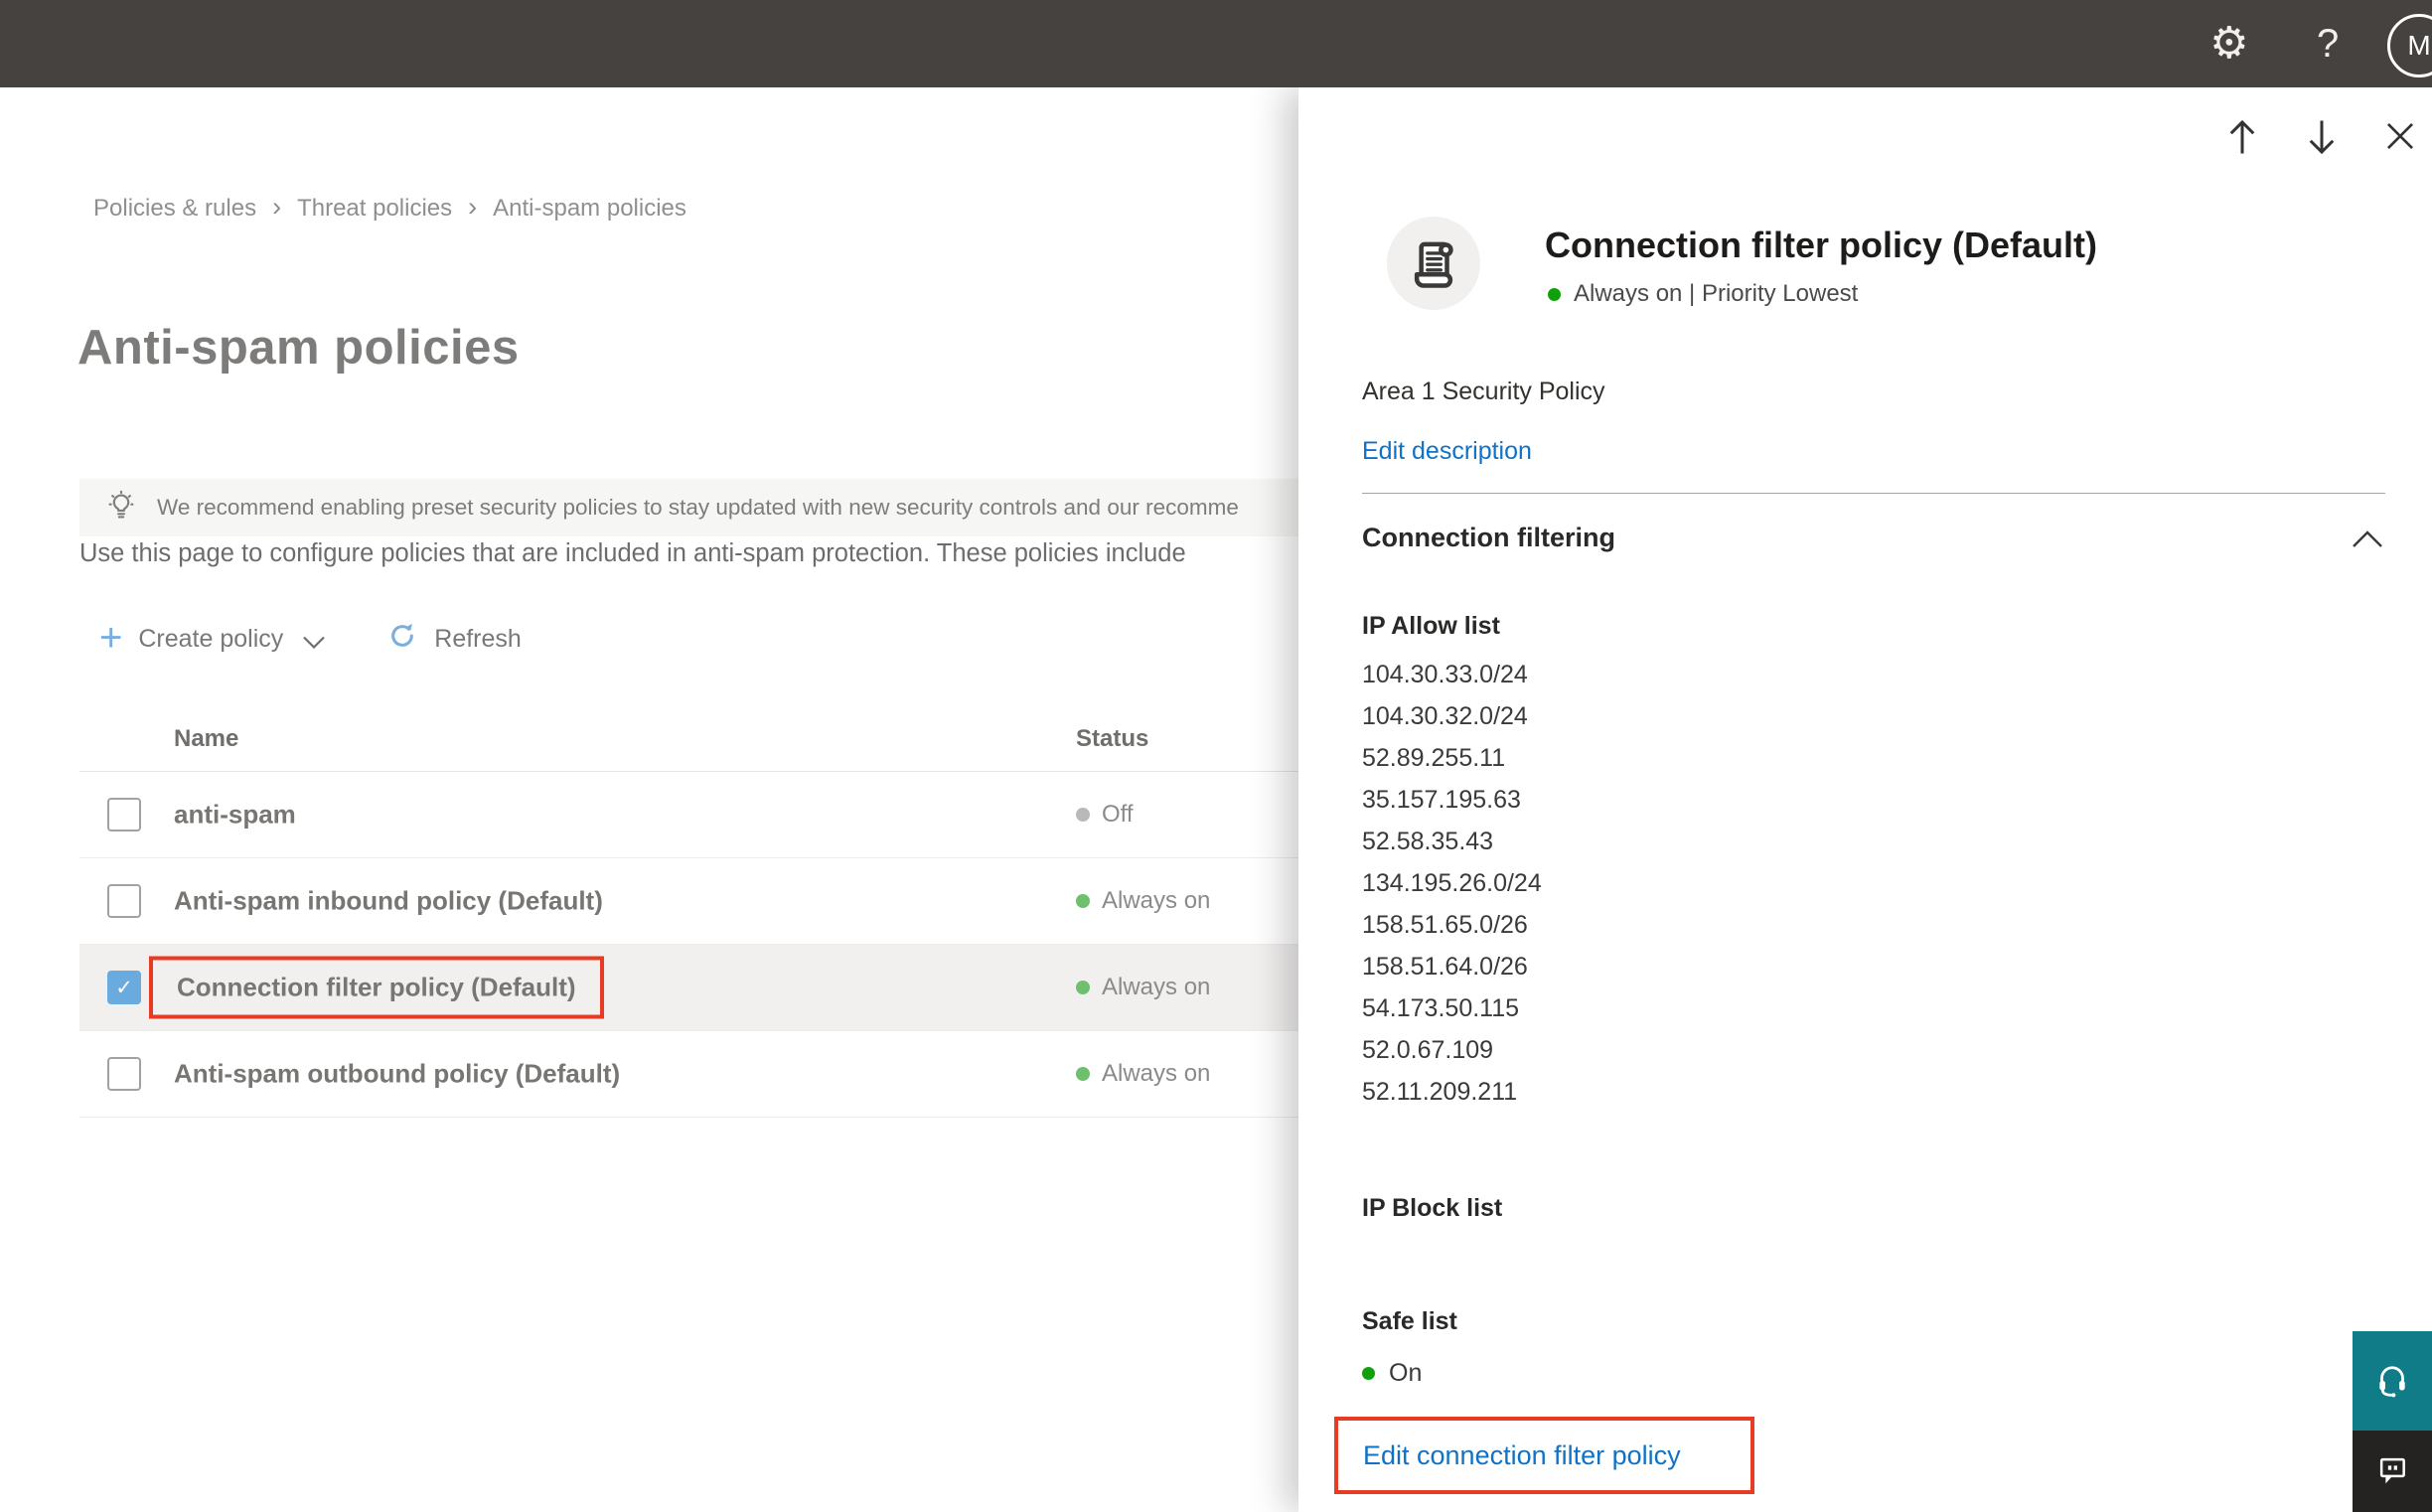  I want to click on create-policy-label: Create policy, so click(211, 639).